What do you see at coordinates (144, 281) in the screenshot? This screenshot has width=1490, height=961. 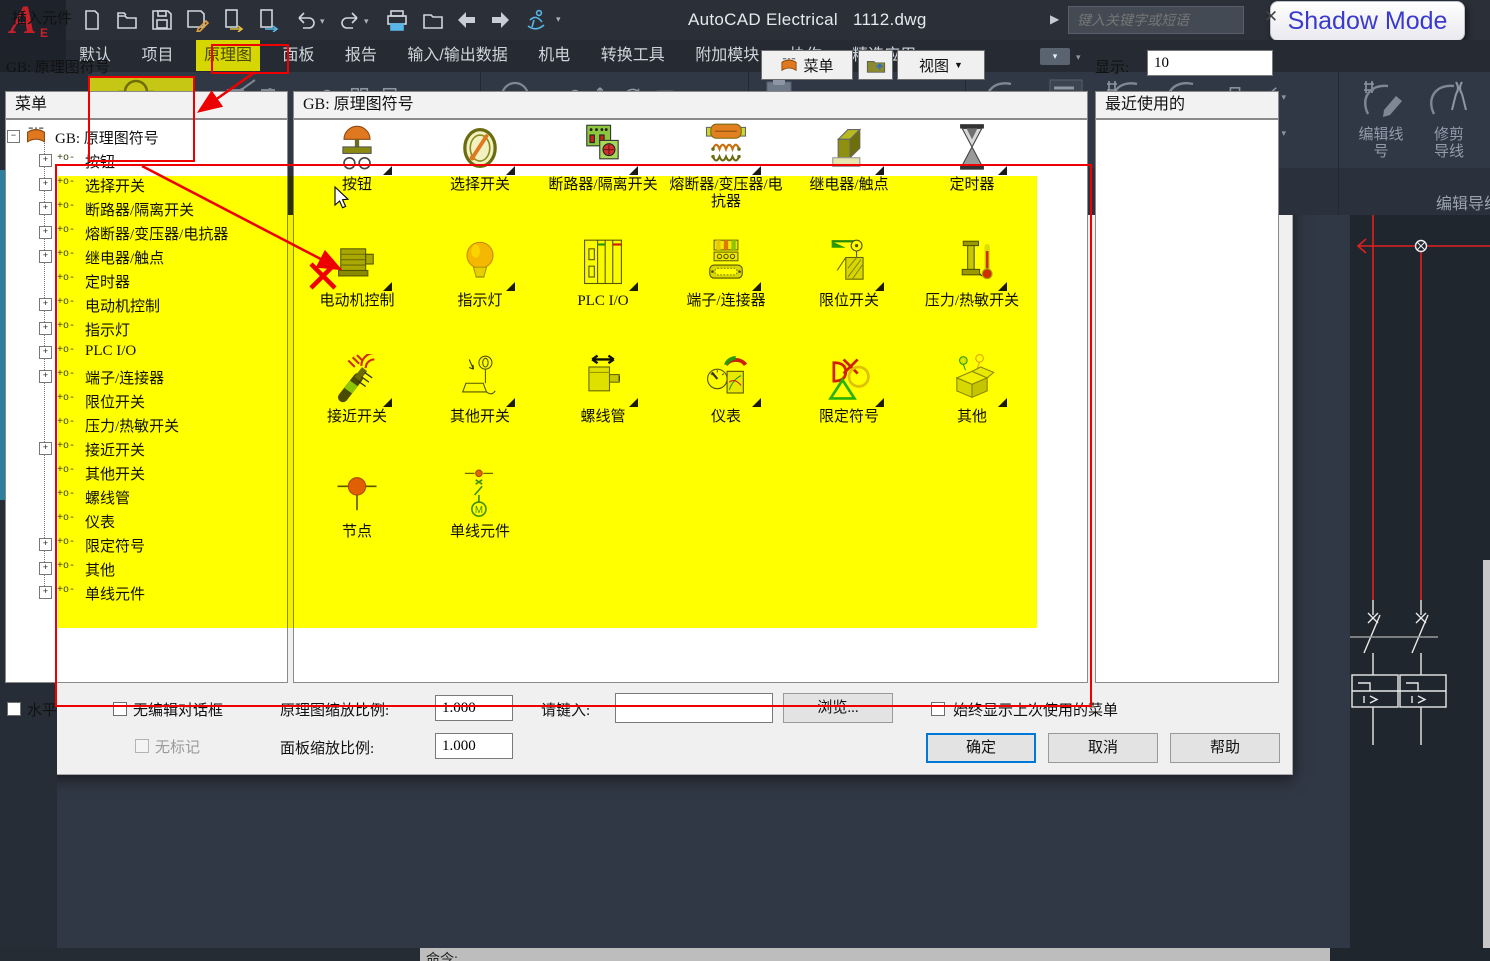 I see `tree-item: +o- 定时器` at bounding box center [144, 281].